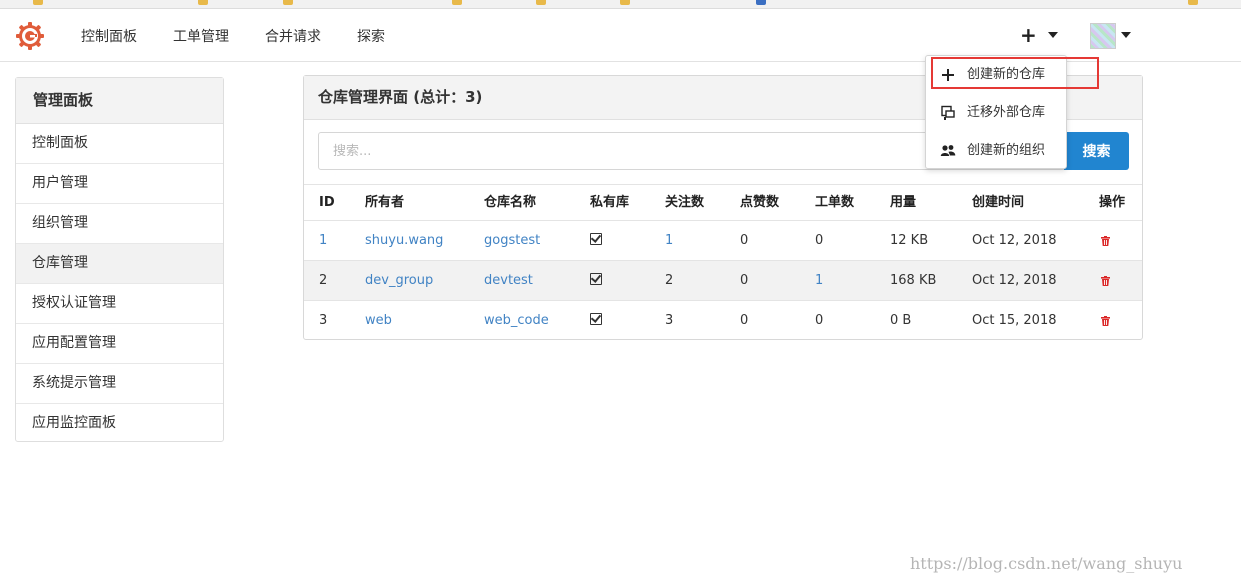 The image size is (1241, 584). What do you see at coordinates (948, 75) in the screenshot?
I see `plus-icon` at bounding box center [948, 75].